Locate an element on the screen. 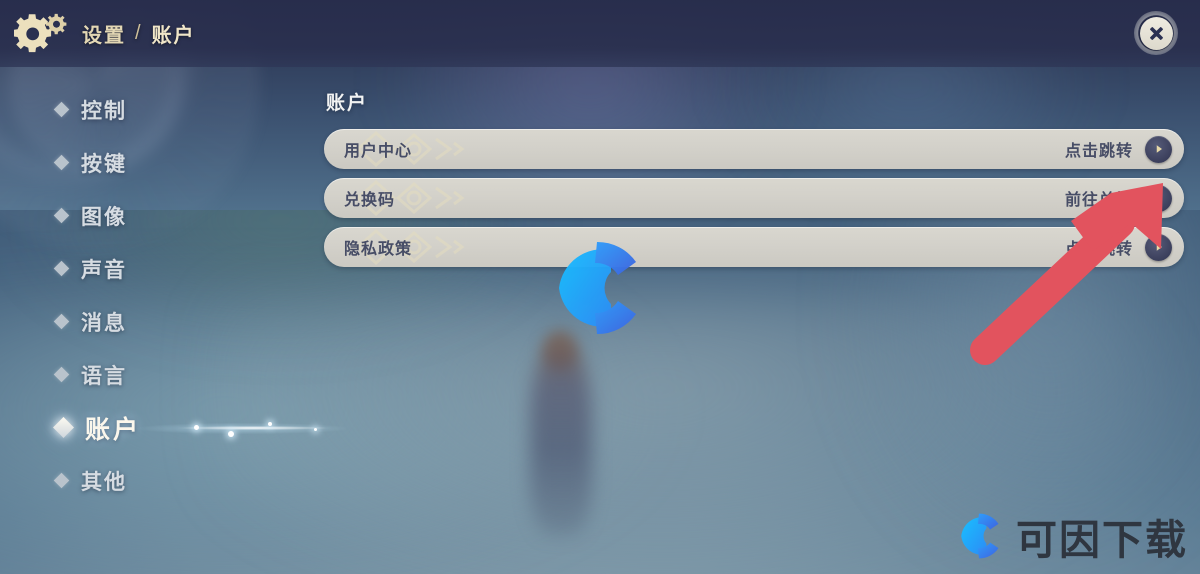 The width and height of the screenshot is (1200, 574). sidebar-item-language: 语言 is located at coordinates (179, 374).